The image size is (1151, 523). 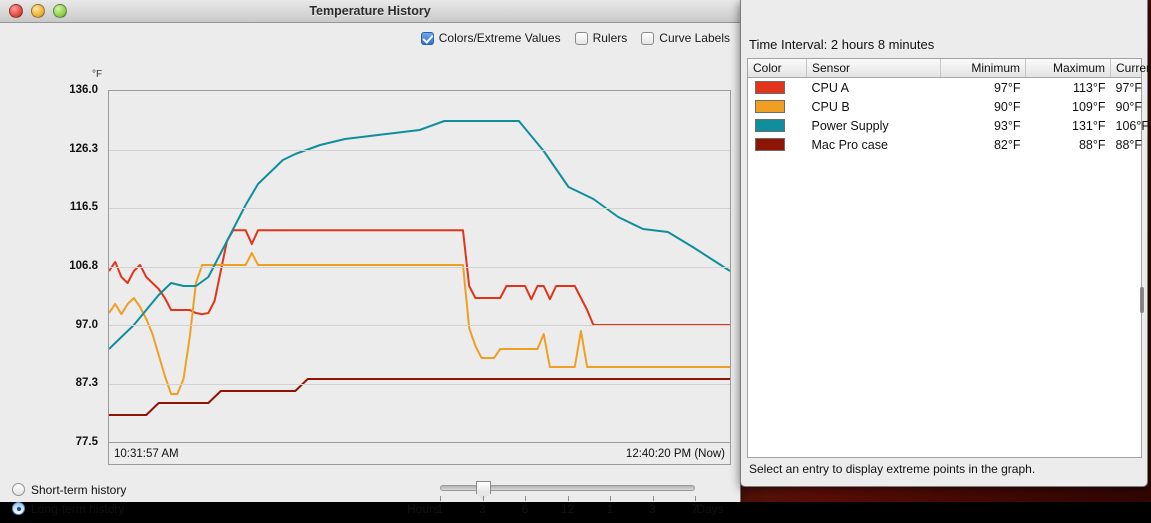 I want to click on zoom-button, so click(x=60, y=11).